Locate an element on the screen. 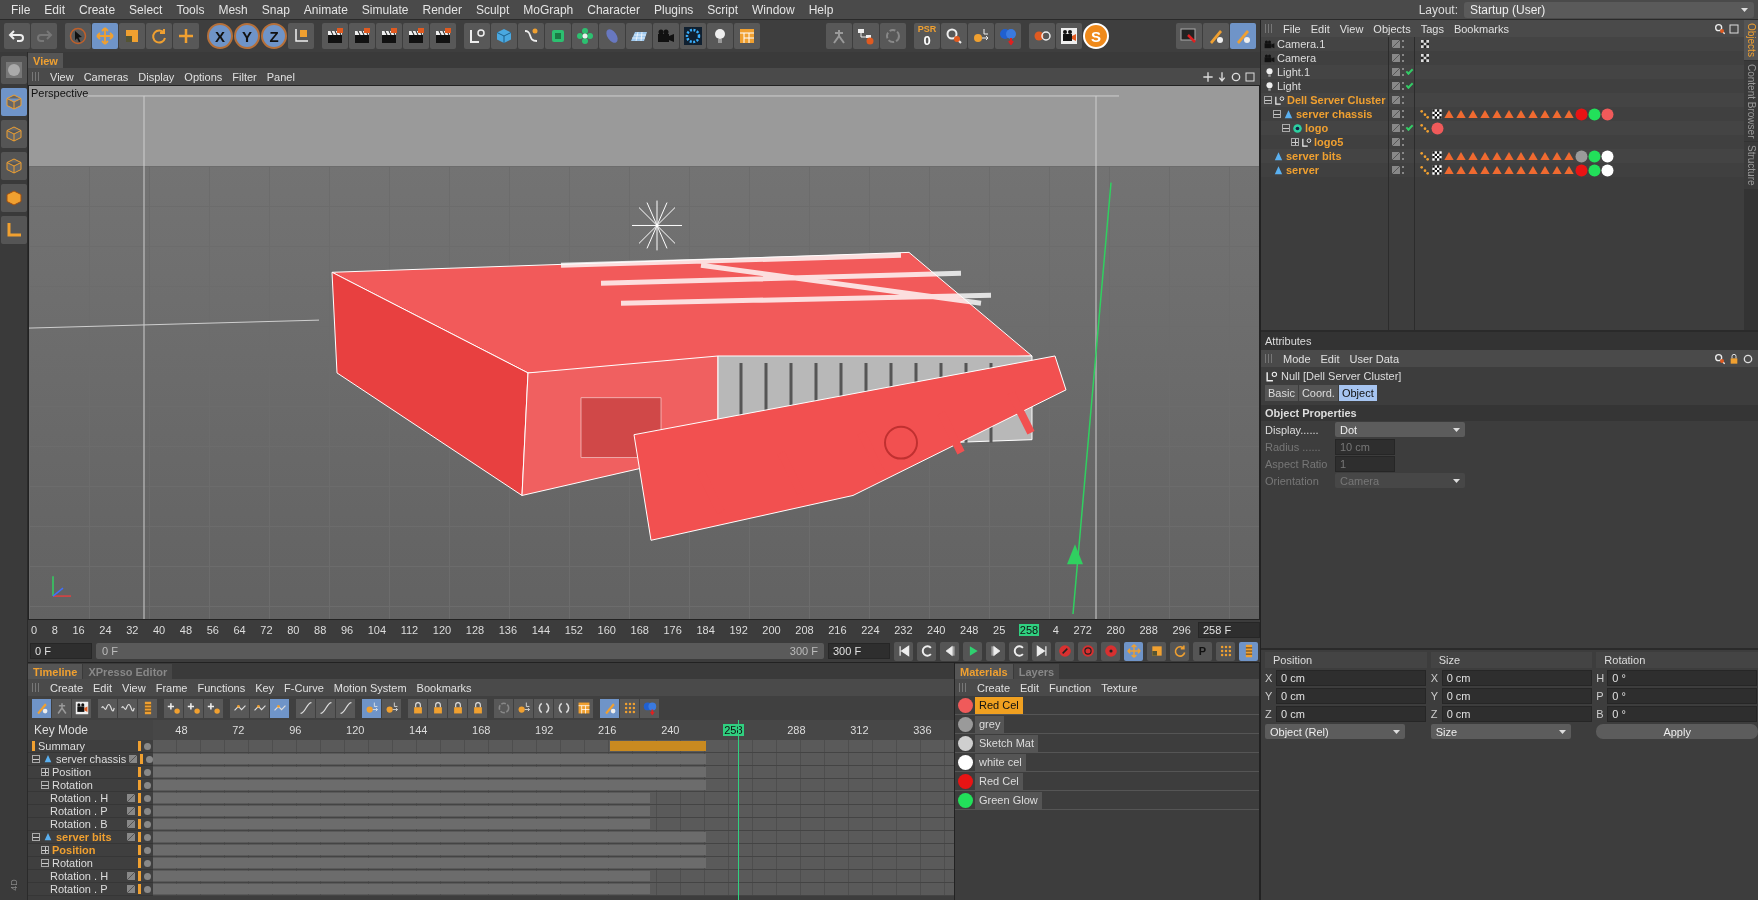 The width and height of the screenshot is (1758, 900). menu-item: User Data is located at coordinates (1374, 358).